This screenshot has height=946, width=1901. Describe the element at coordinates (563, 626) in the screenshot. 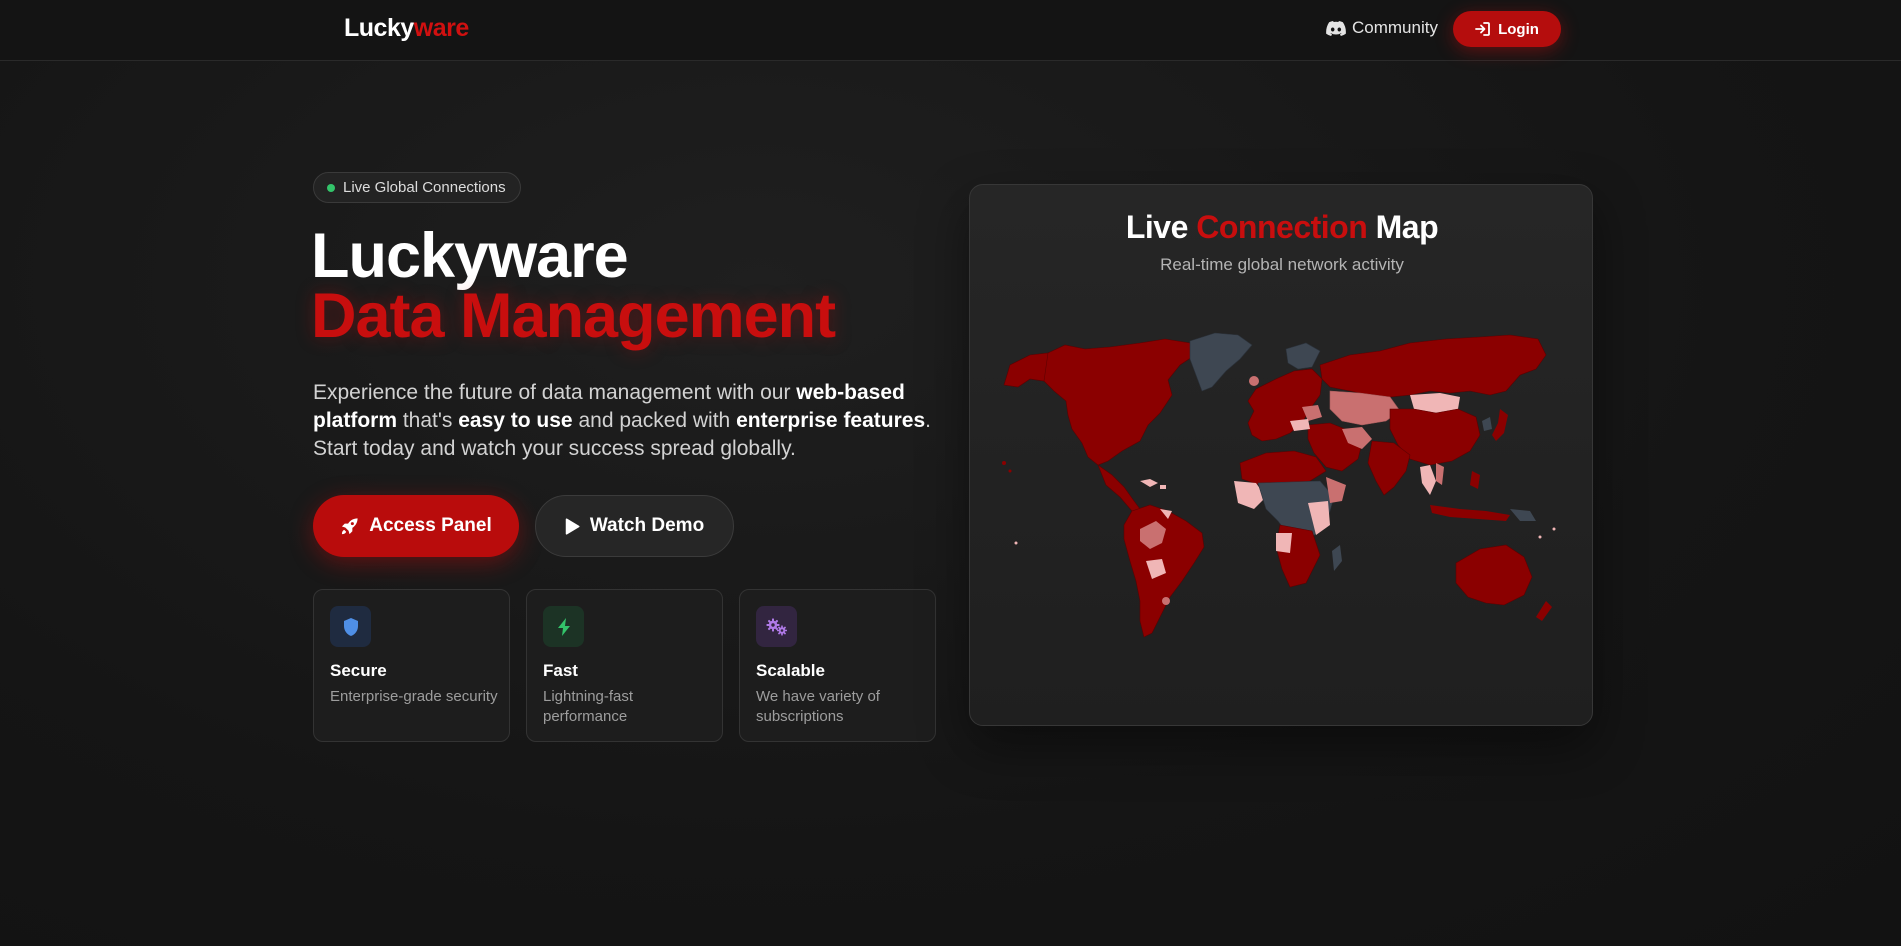

I see `bolt-icon` at that location.